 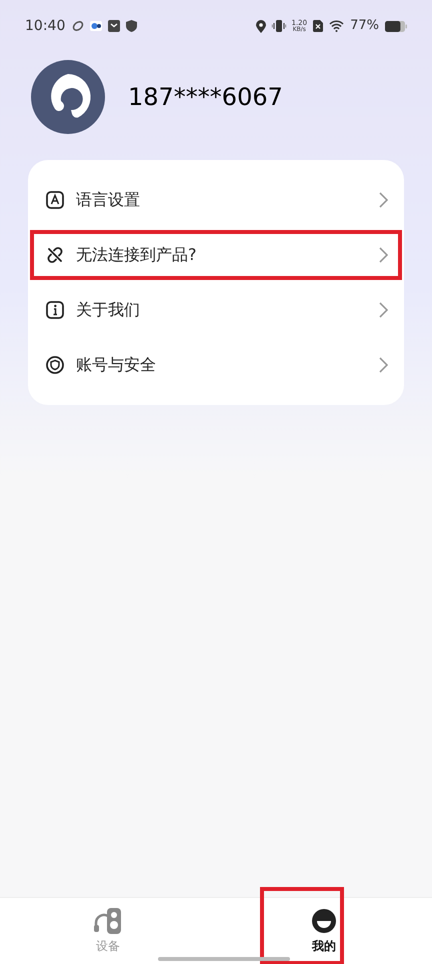 I want to click on phone-number: 187****6067, so click(x=205, y=97).